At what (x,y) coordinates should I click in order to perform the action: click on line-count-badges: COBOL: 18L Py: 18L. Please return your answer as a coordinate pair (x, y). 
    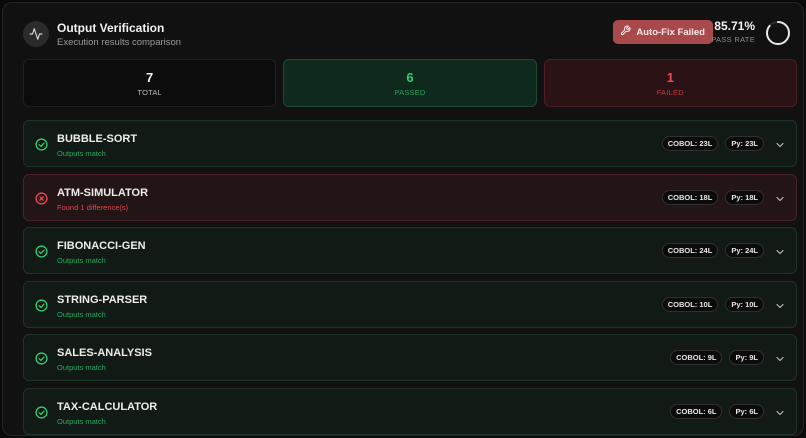
    Looking at the image, I should click on (712, 197).